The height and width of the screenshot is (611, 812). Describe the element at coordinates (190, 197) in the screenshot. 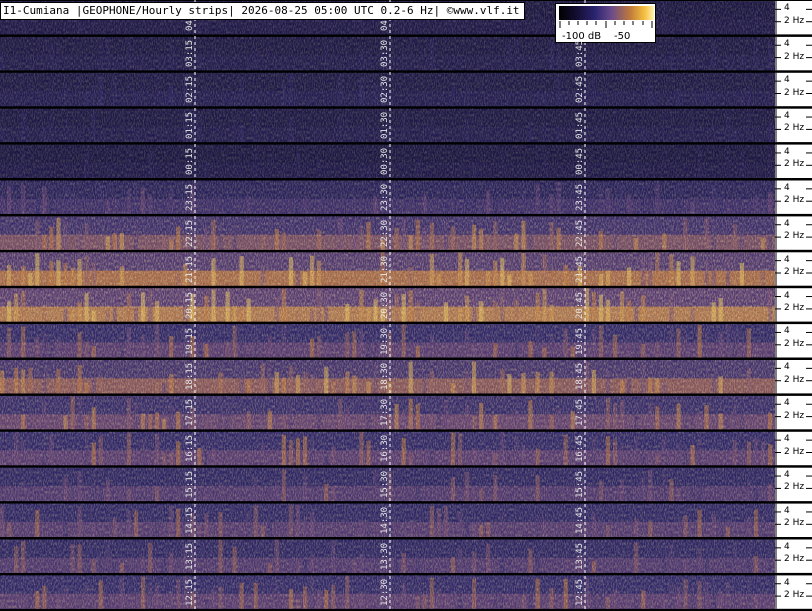

I see `time-label: 23:15` at that location.